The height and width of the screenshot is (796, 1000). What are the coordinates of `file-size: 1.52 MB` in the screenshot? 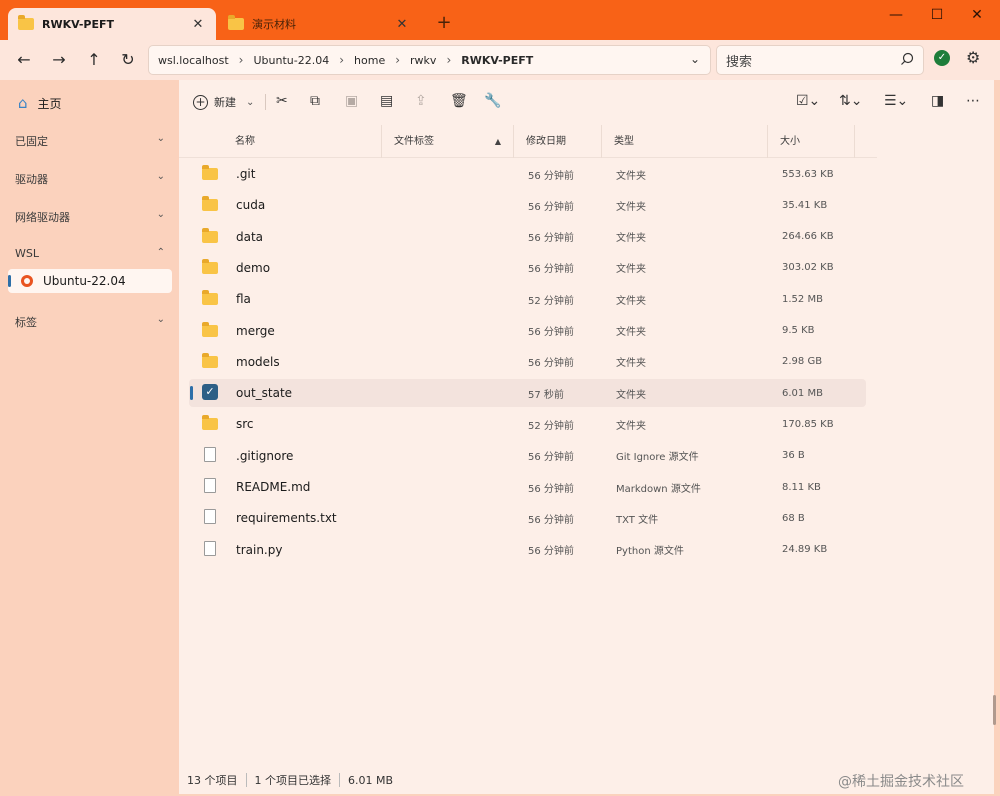 It's located at (802, 299).